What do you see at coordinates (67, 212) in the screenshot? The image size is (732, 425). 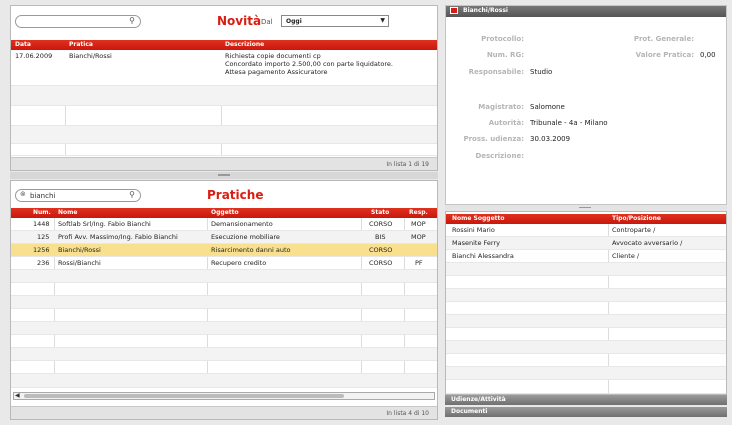 I see `col-nome: Nome` at bounding box center [67, 212].